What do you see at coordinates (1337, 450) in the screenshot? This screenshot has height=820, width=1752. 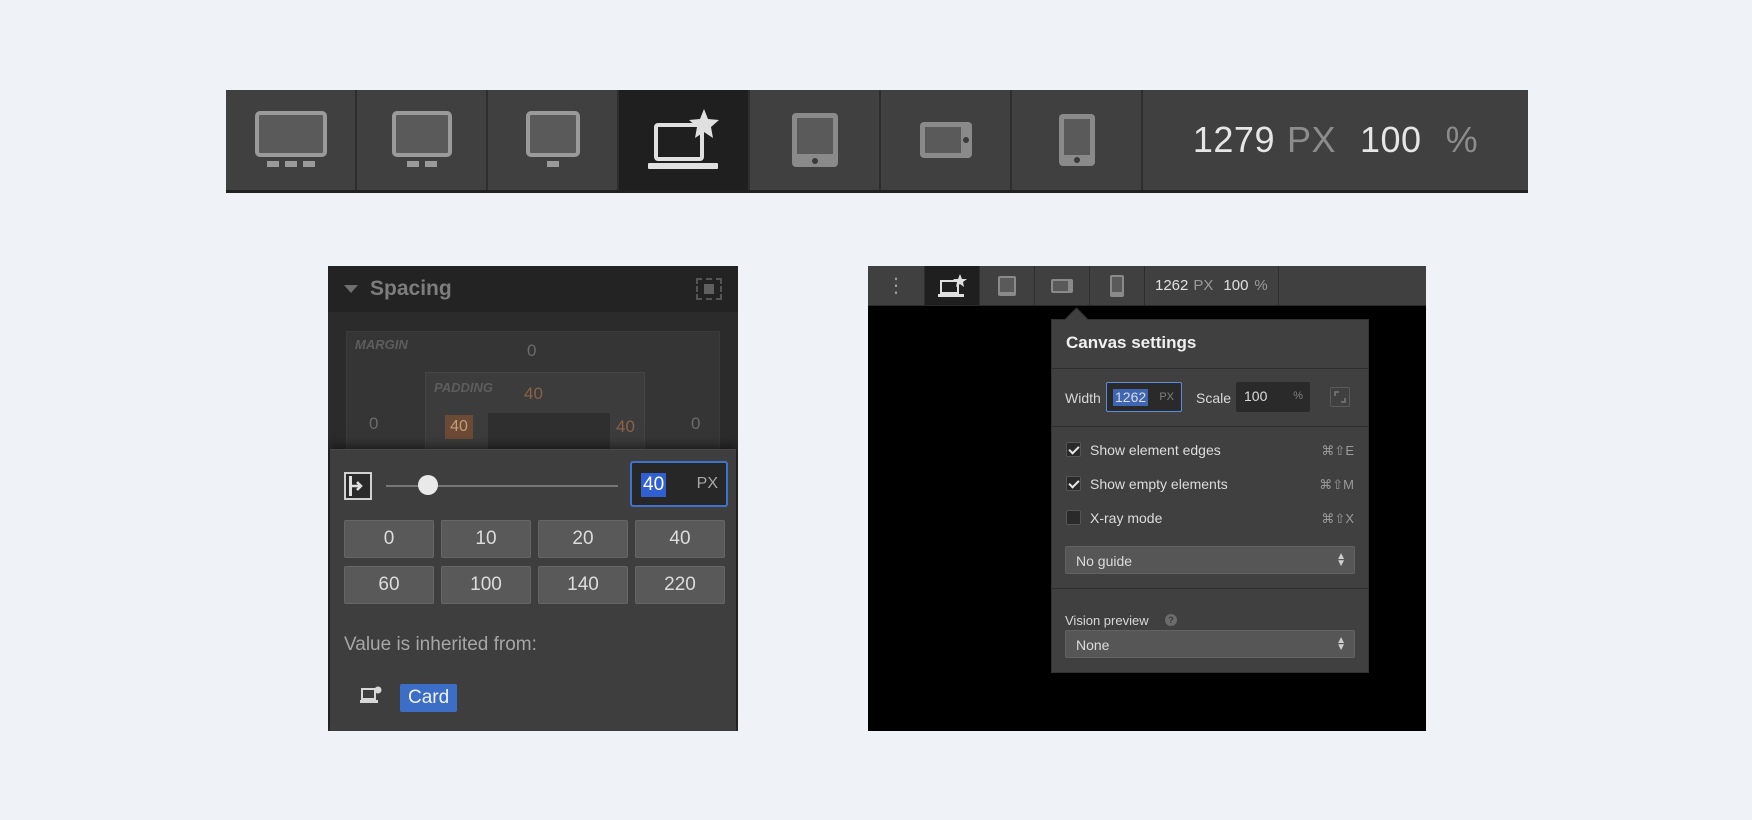 I see `show-element-edges-shortcut: ⌘⇧E` at bounding box center [1337, 450].